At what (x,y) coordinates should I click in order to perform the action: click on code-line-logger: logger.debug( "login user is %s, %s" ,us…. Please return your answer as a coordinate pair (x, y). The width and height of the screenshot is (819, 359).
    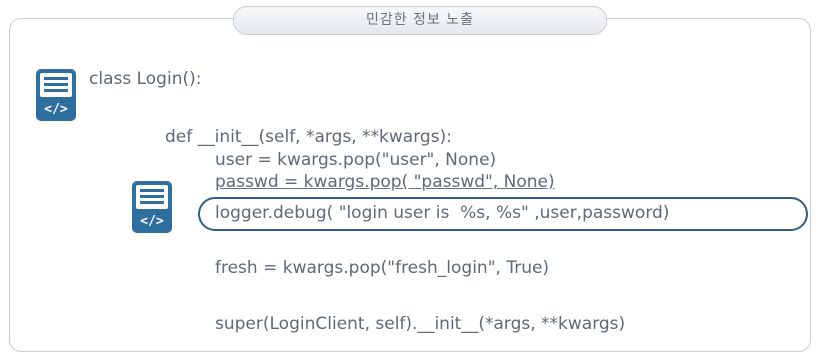
    Looking at the image, I should click on (442, 213).